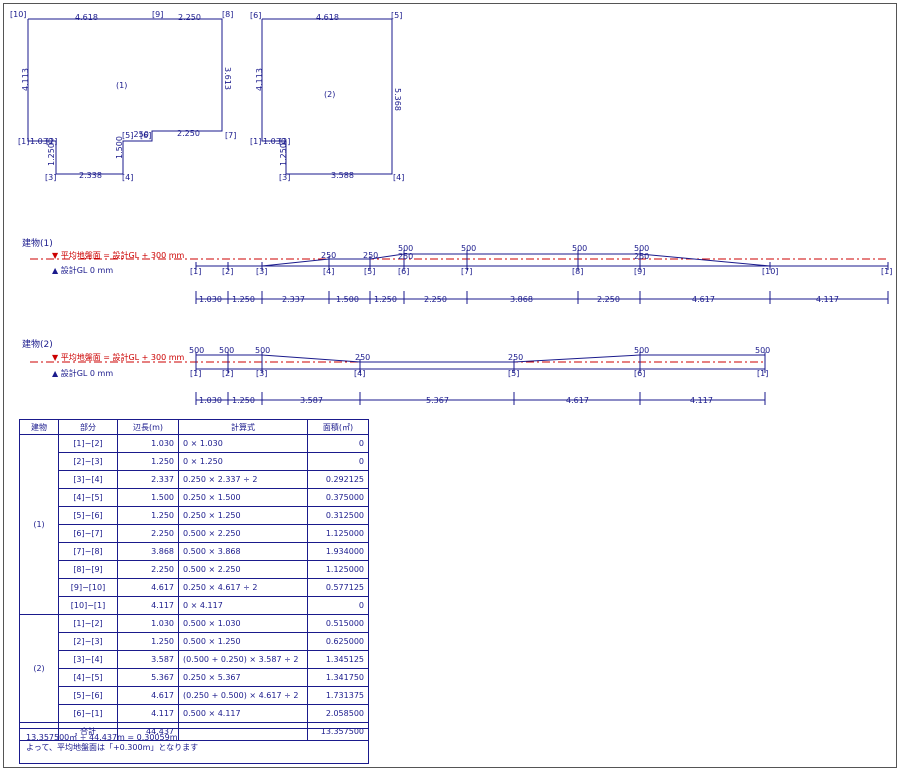 The image size is (902, 773). Describe the element at coordinates (88, 551) in the screenshot. I see `cell-part: [7]−[8]` at that location.